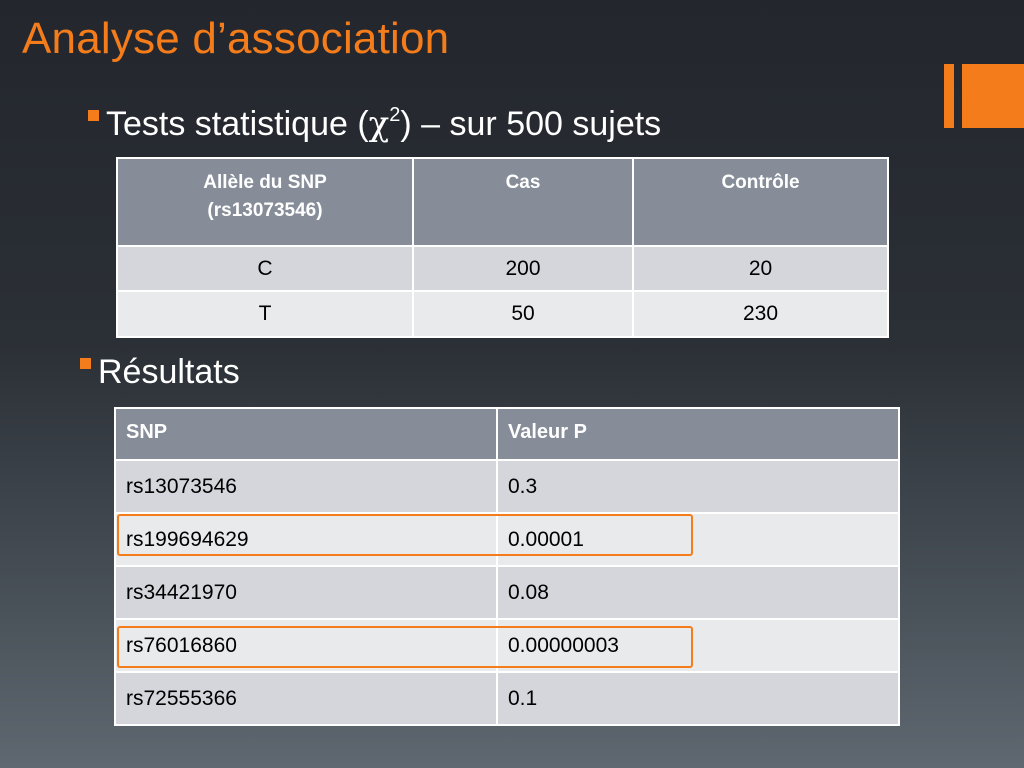 The height and width of the screenshot is (768, 1024). What do you see at coordinates (236, 38) in the screenshot?
I see `slide-title: Analyse d’association` at bounding box center [236, 38].